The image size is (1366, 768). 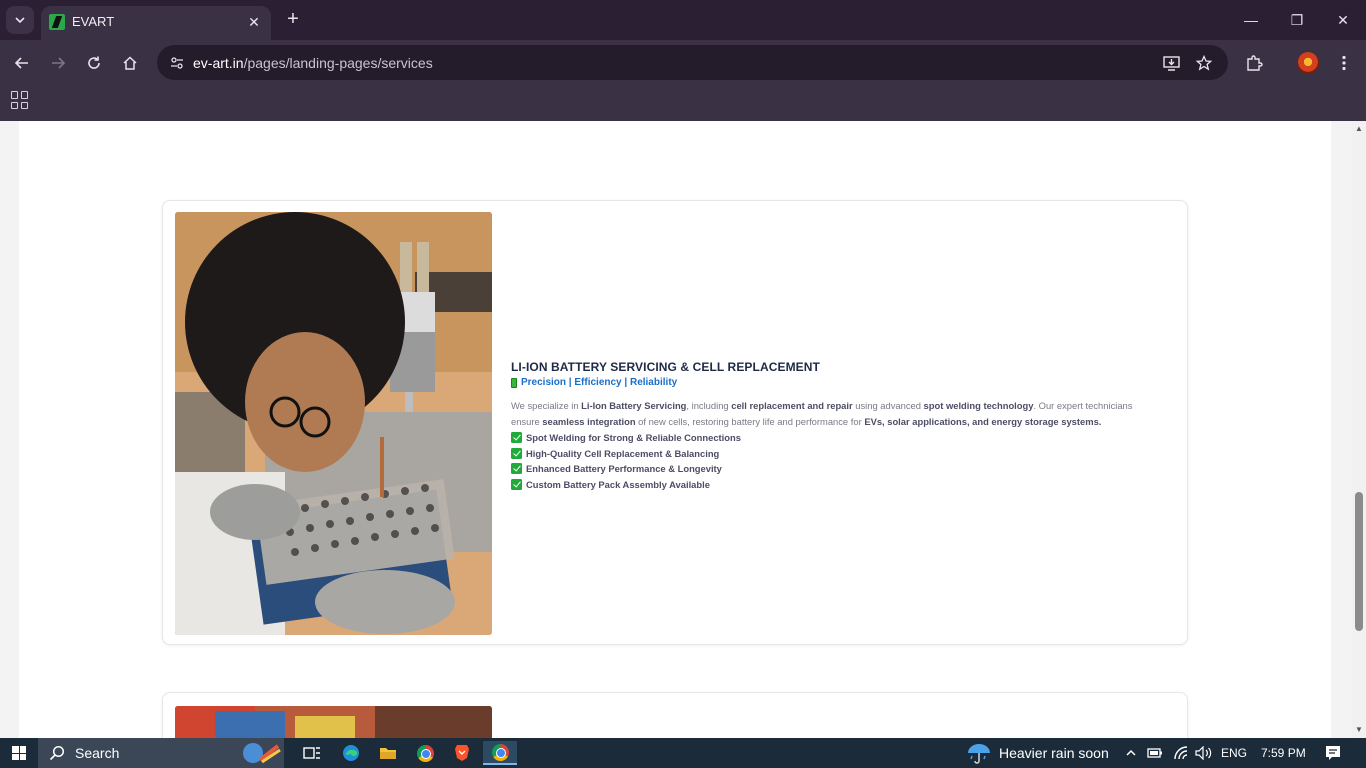 I want to click on weather-umbrella-icon, so click(x=979, y=753).